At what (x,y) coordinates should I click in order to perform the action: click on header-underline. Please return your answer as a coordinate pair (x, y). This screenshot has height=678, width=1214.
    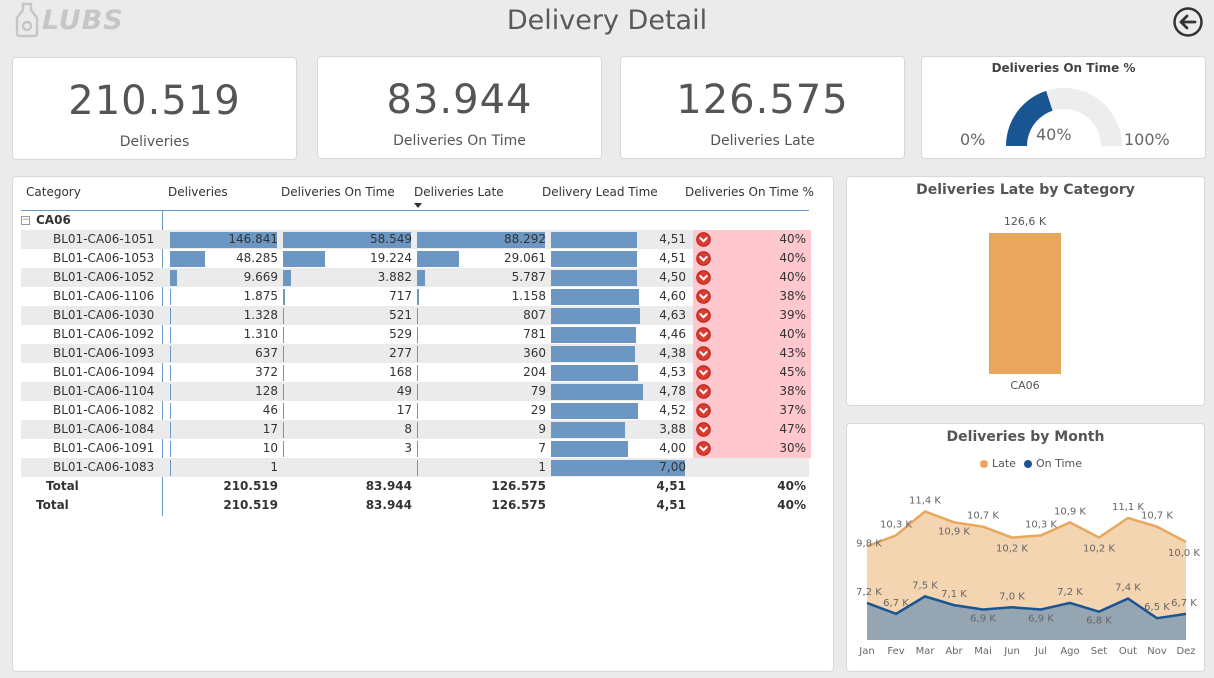
    Looking at the image, I should click on (415, 210).